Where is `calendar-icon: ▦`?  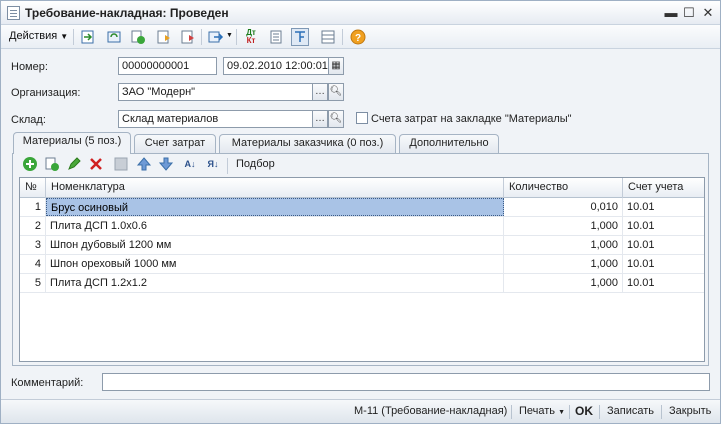 calendar-icon: ▦ is located at coordinates (336, 66).